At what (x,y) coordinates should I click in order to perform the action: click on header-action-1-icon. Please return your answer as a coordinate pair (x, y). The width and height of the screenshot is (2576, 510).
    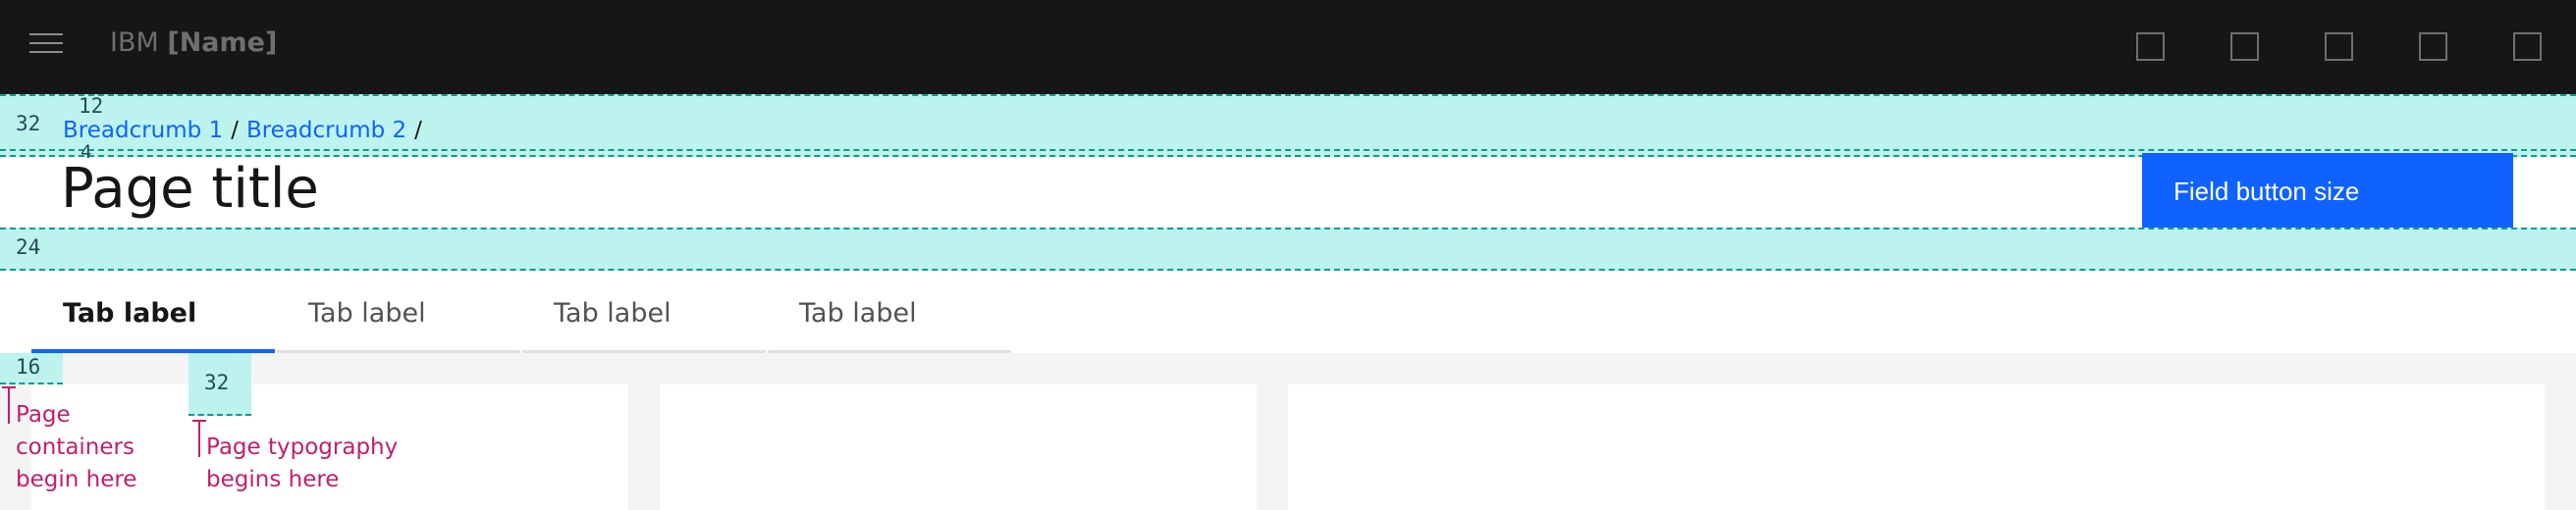
    Looking at the image, I should click on (2150, 46).